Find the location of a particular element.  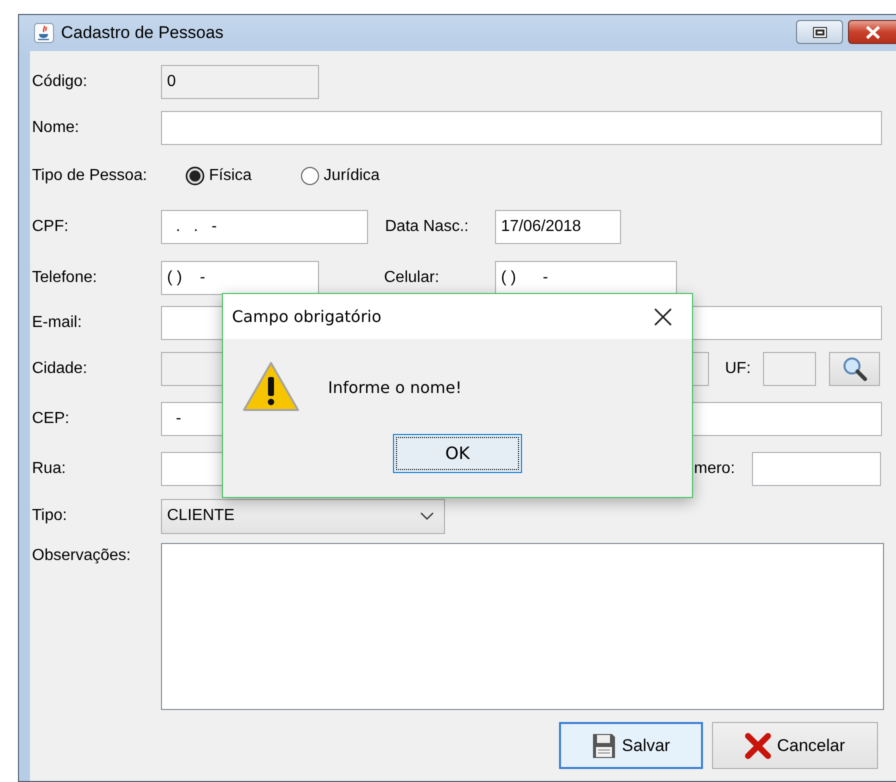

restore-button is located at coordinates (819, 32).